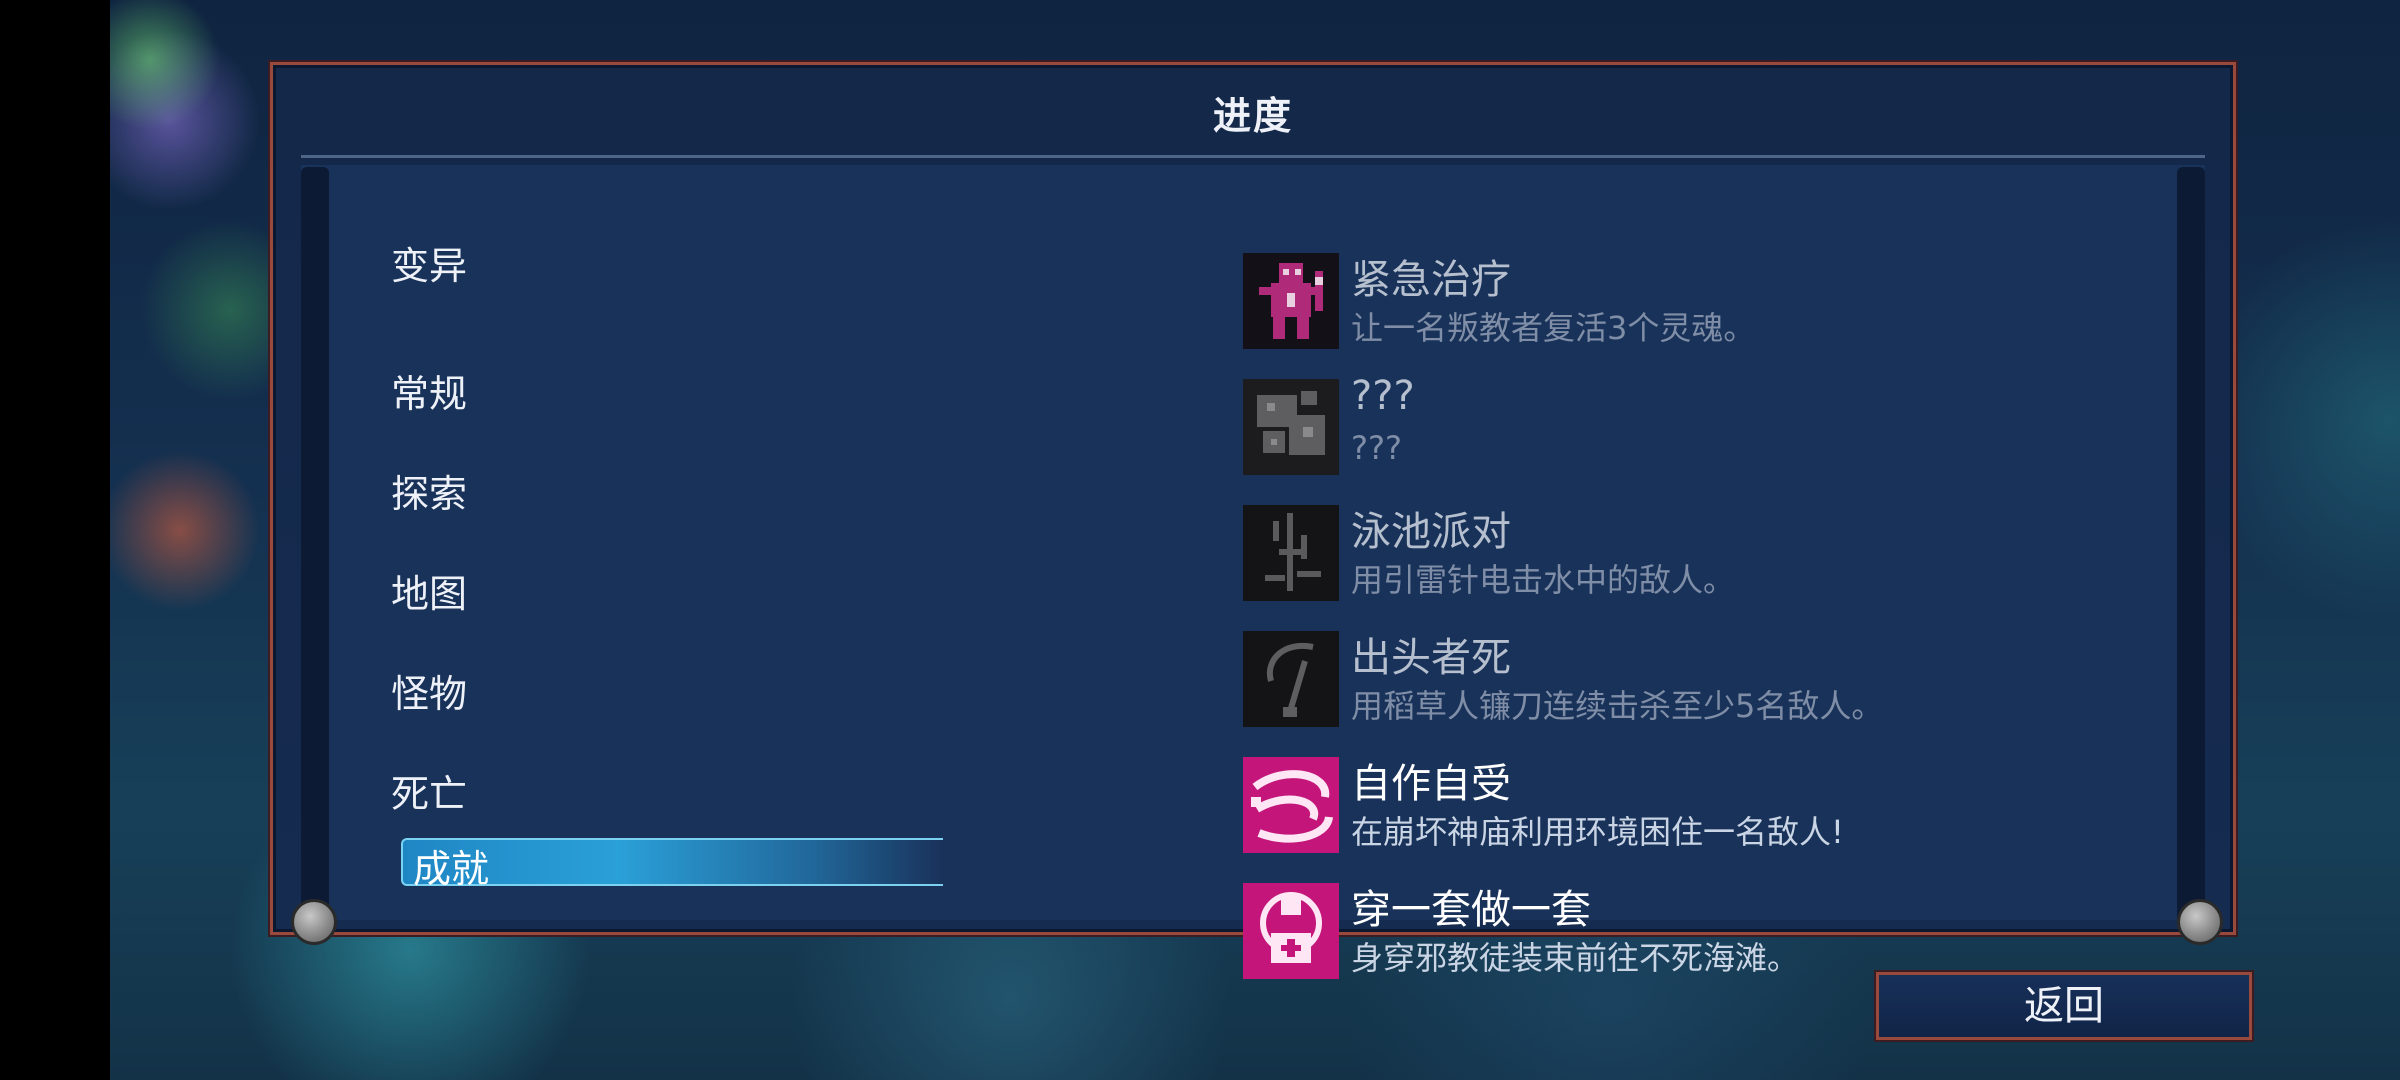 This screenshot has height=1080, width=2400. I want to click on left-rail, so click(315, 543).